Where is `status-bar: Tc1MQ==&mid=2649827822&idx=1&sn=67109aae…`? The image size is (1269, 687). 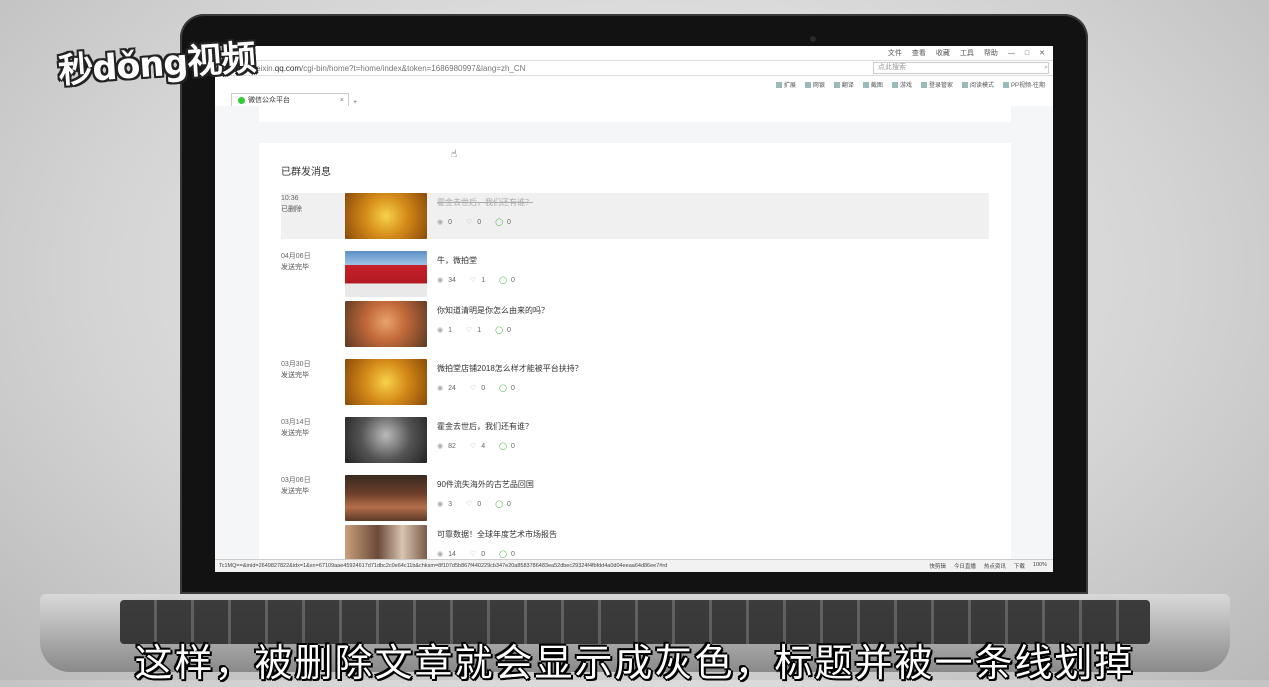
status-bar: Tc1MQ==&mid=2649827822&idx=1&sn=67109aae… is located at coordinates (634, 565).